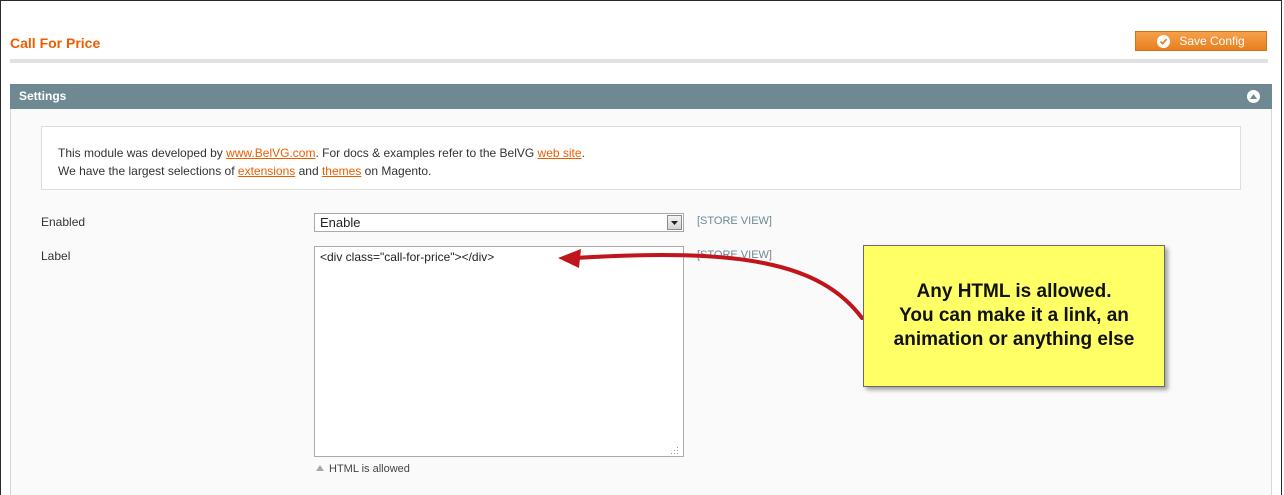 Image resolution: width=1284 pixels, height=495 pixels. What do you see at coordinates (266, 171) in the screenshot?
I see `extensions-link: extensions` at bounding box center [266, 171].